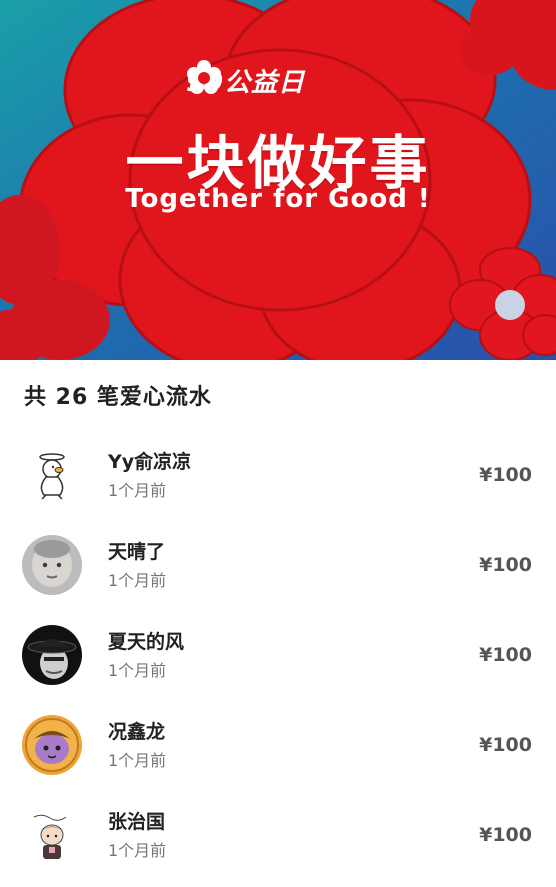  What do you see at coordinates (278, 565) in the screenshot?
I see `donation-row: 天晴了 1个月前 ¥100` at bounding box center [278, 565].